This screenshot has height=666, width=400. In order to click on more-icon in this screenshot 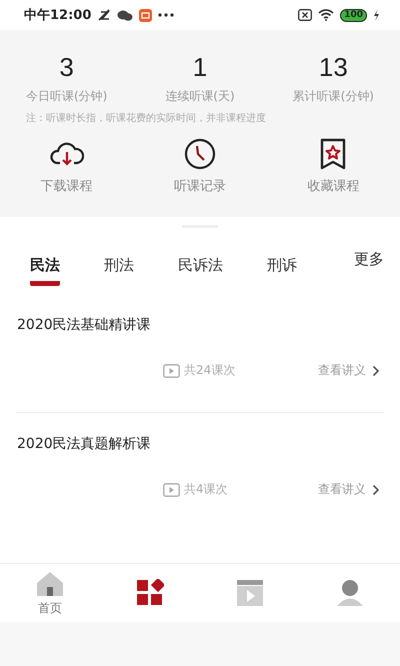, I will do `click(166, 15)`.